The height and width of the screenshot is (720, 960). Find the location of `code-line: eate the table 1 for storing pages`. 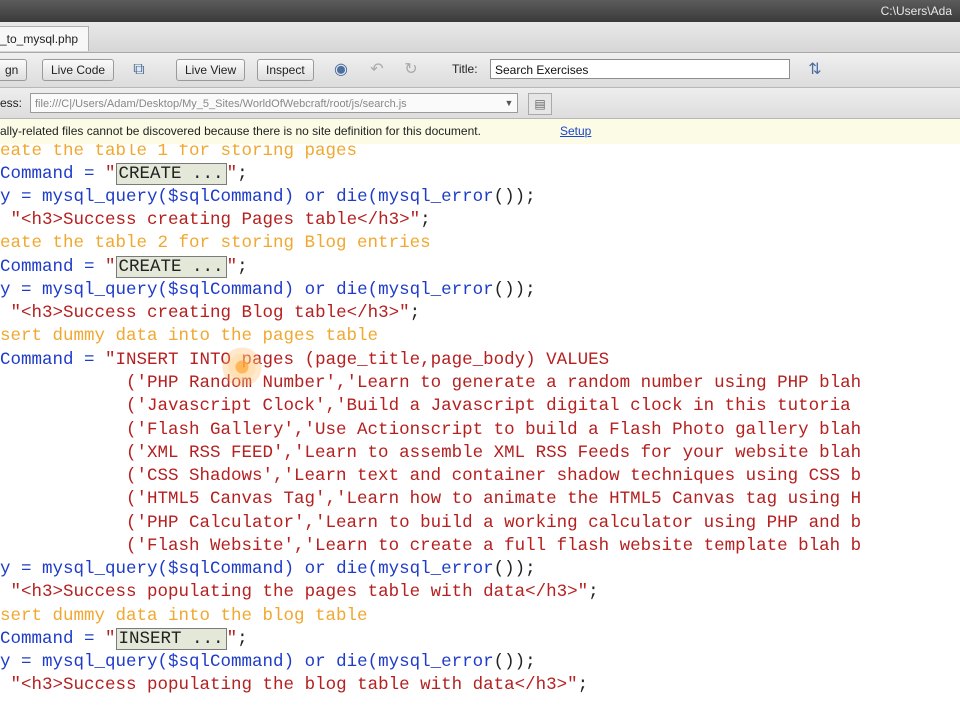

code-line: eate the table 1 for storing pages is located at coordinates (179, 152).